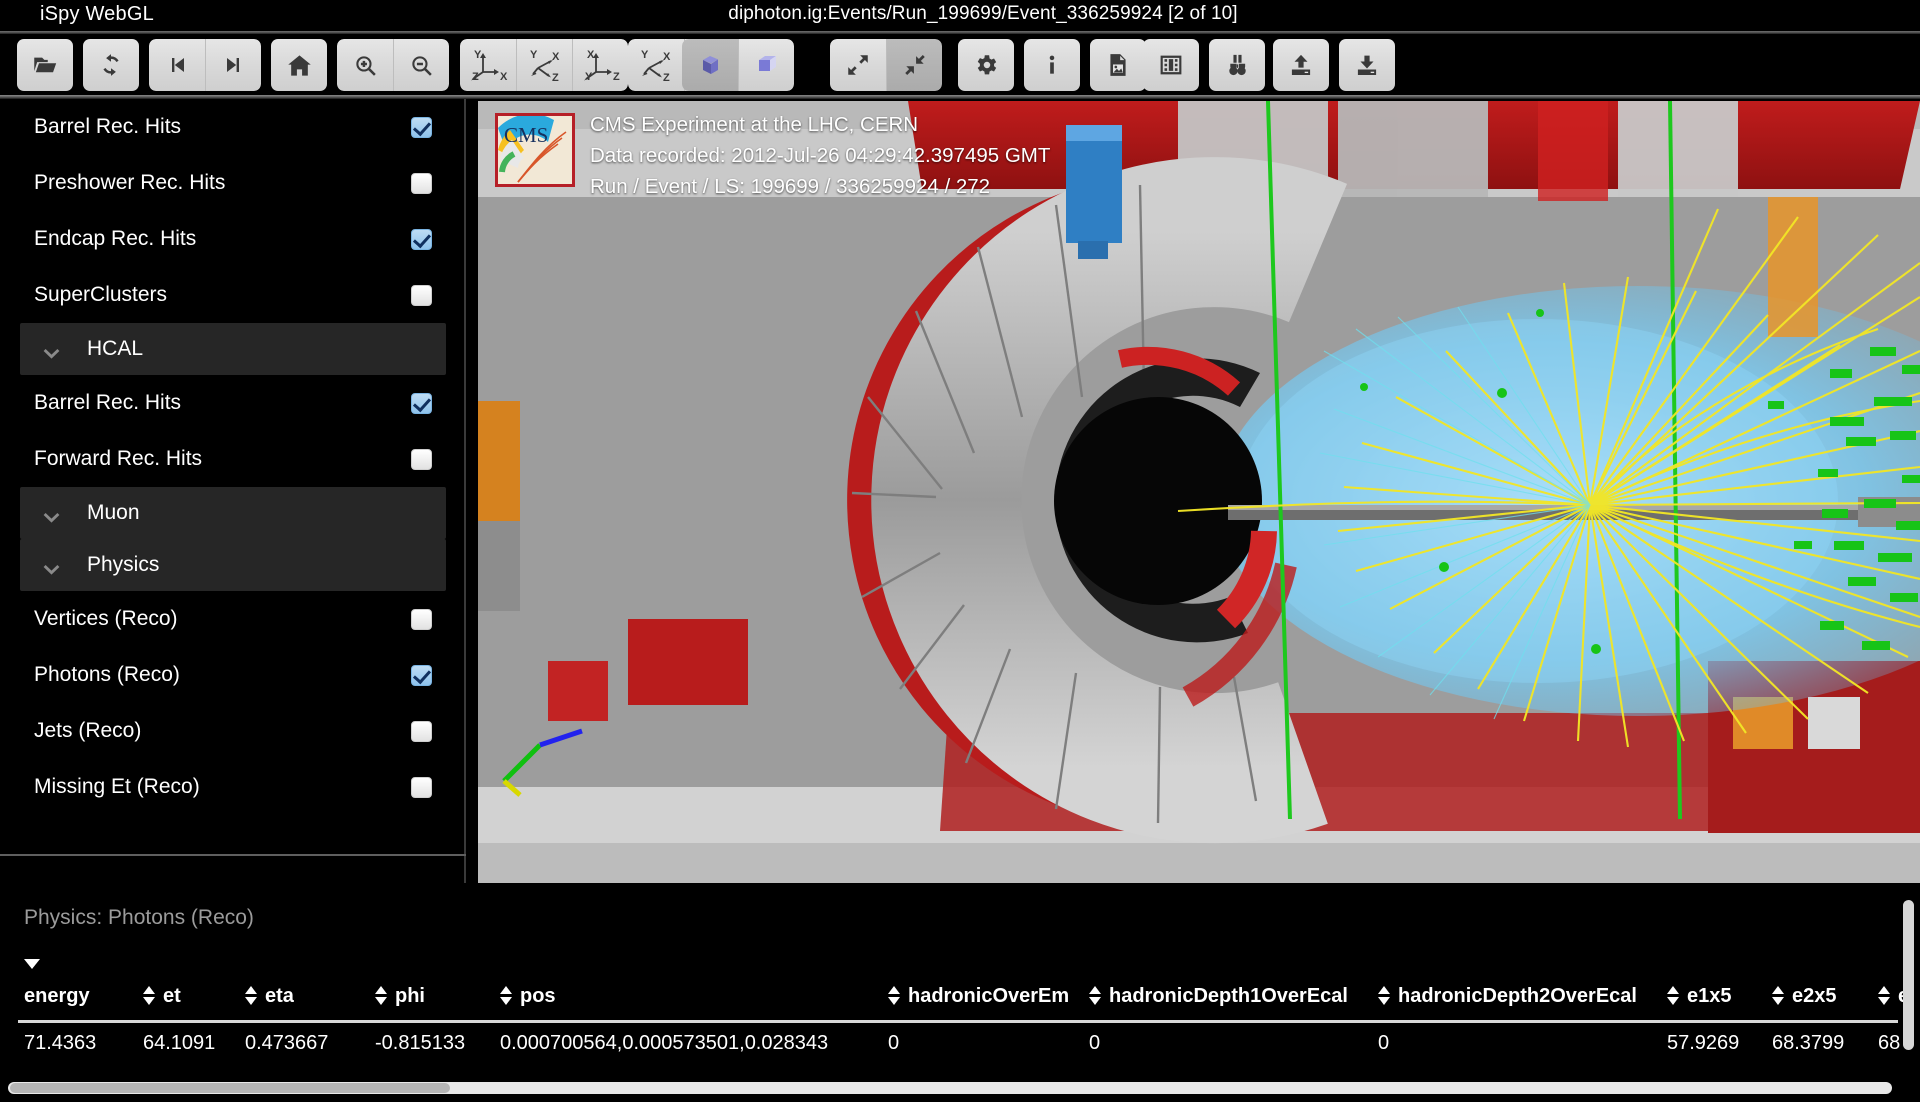 The height and width of the screenshot is (1102, 1920). What do you see at coordinates (1218, 996) in the screenshot?
I see `column-header-hadronicdepth1overecal: hadronicDepth1OverEcal` at bounding box center [1218, 996].